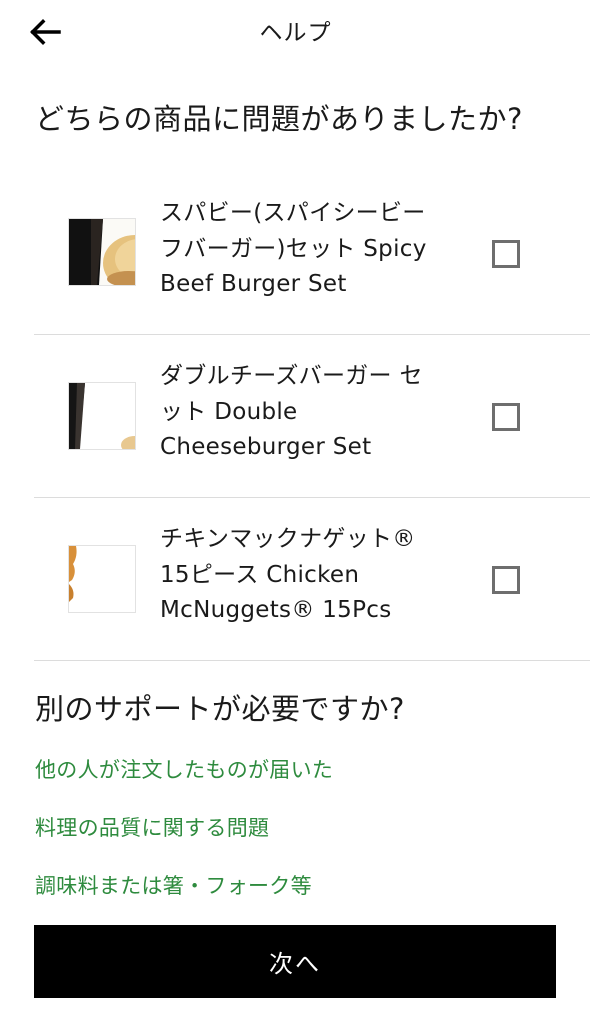 This screenshot has height=1024, width=591. What do you see at coordinates (173, 885) in the screenshot?
I see `support-link-condiments-utensils: 調味料または箸・フォーク等` at bounding box center [173, 885].